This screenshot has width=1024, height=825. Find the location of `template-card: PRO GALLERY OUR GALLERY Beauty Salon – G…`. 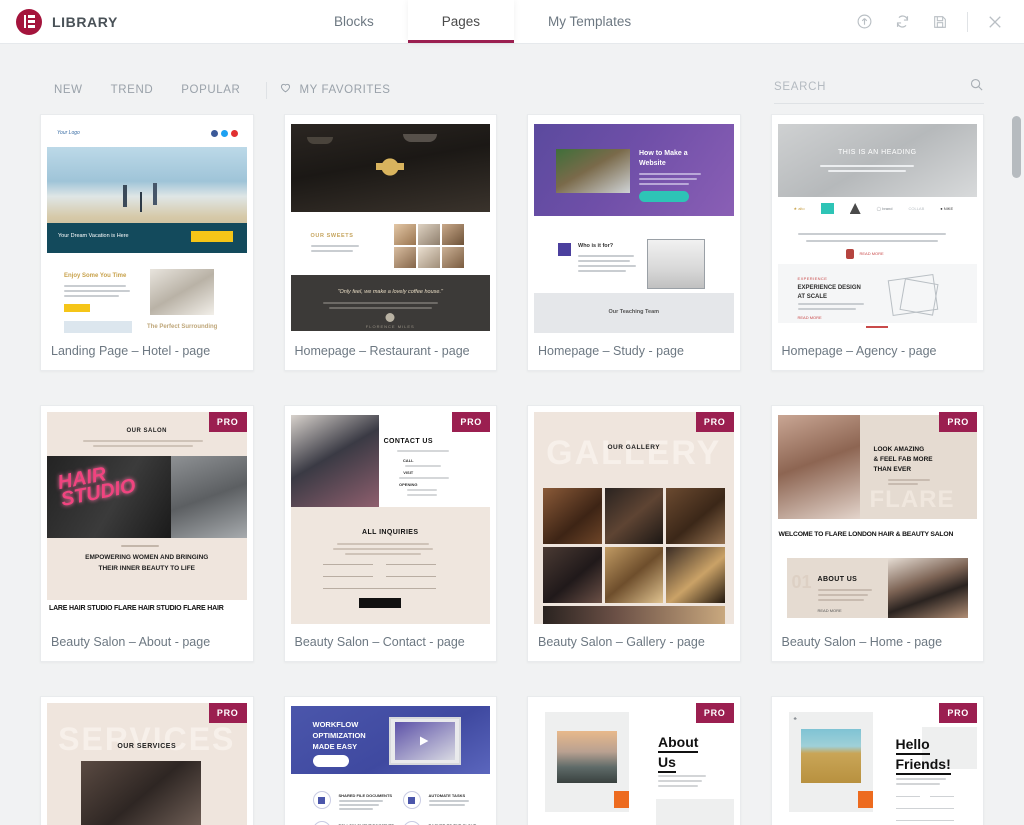

template-card: PRO GALLERY OUR GALLERY Beauty Salon – G… is located at coordinates (634, 533).